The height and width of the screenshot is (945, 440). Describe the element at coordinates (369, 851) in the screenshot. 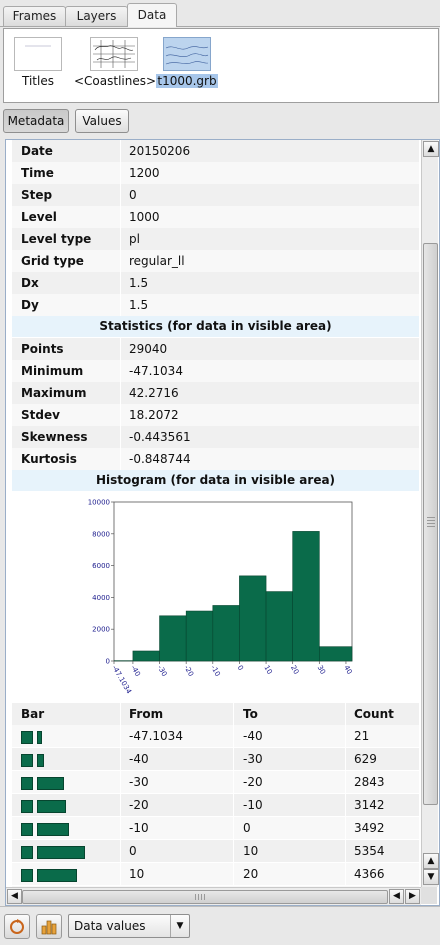

I see `bin-count: 5354` at that location.